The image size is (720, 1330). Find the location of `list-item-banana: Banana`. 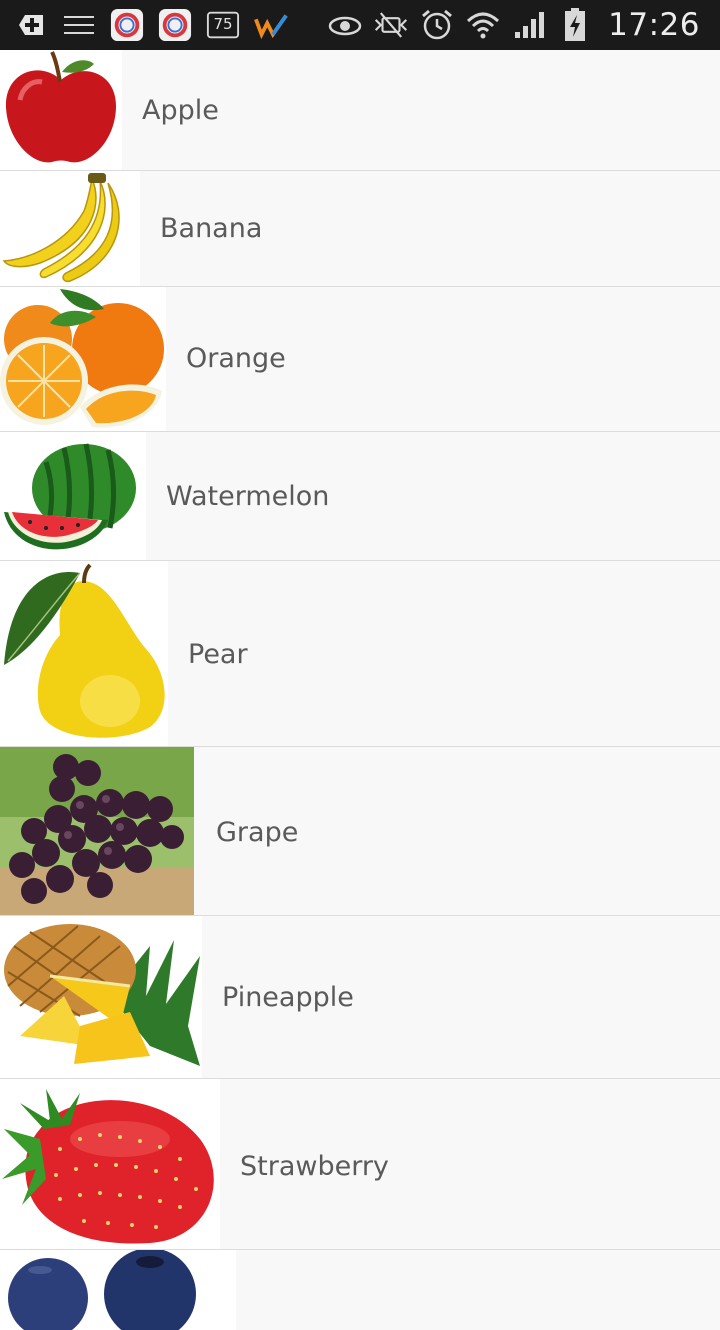

list-item-banana: Banana is located at coordinates (360, 229).